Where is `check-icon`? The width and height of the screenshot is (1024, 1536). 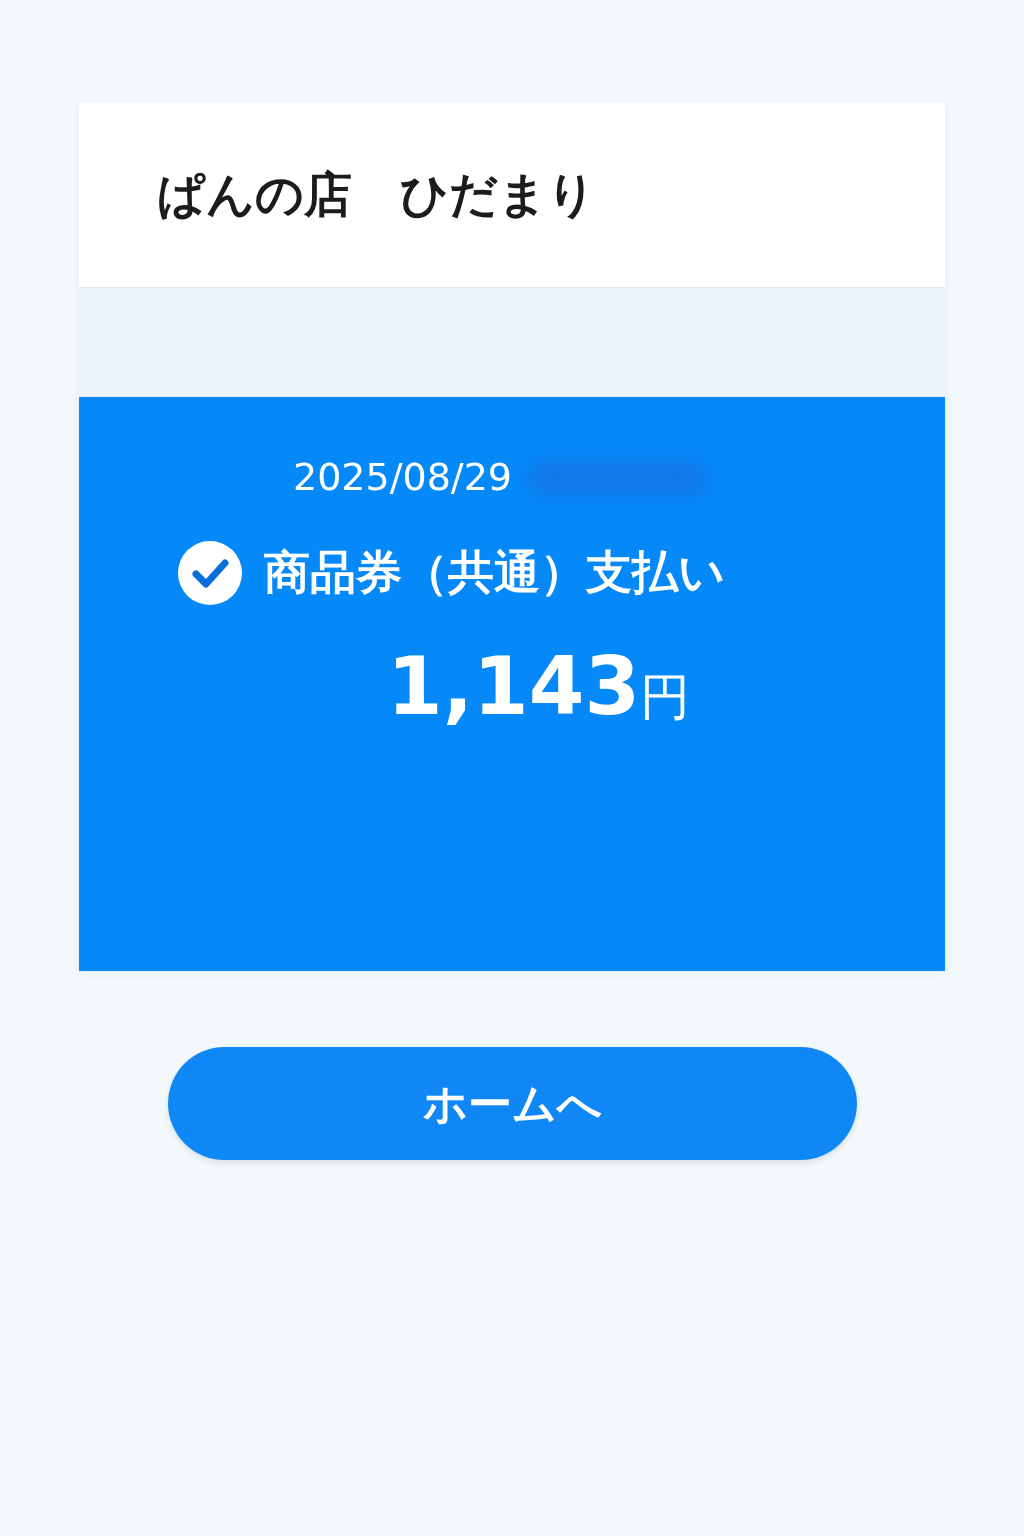 check-icon is located at coordinates (210, 572).